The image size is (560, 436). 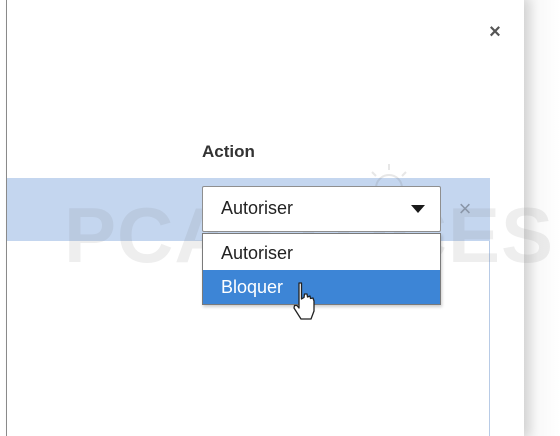 What do you see at coordinates (418, 209) in the screenshot?
I see `dropdown-arrow-icon` at bounding box center [418, 209].